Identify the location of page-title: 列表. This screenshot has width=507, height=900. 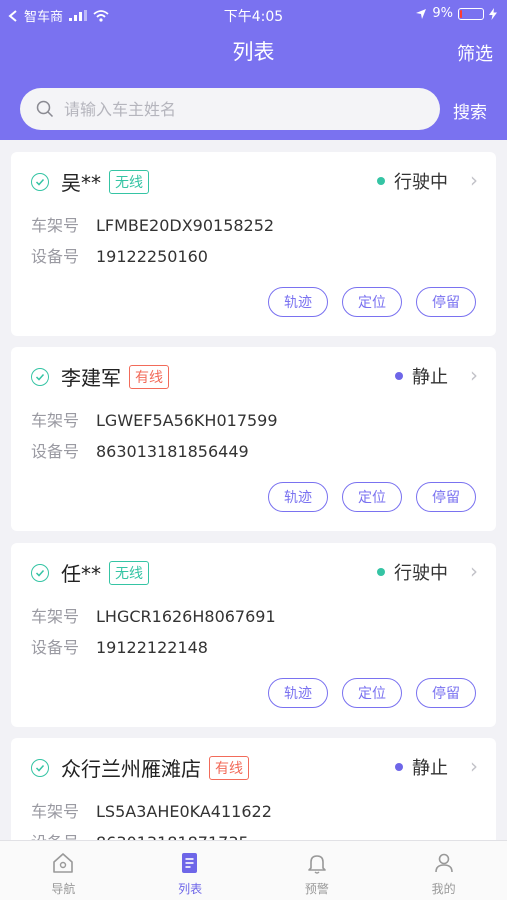
(253, 52).